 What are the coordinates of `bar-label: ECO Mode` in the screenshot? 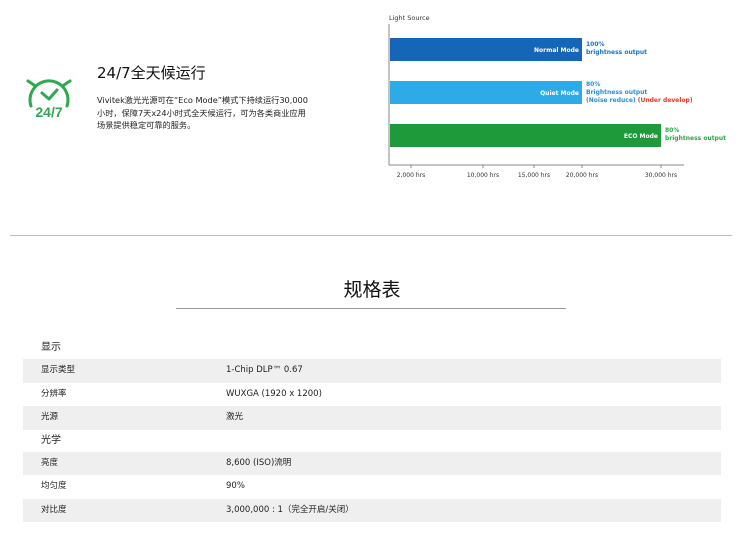 It's located at (641, 136).